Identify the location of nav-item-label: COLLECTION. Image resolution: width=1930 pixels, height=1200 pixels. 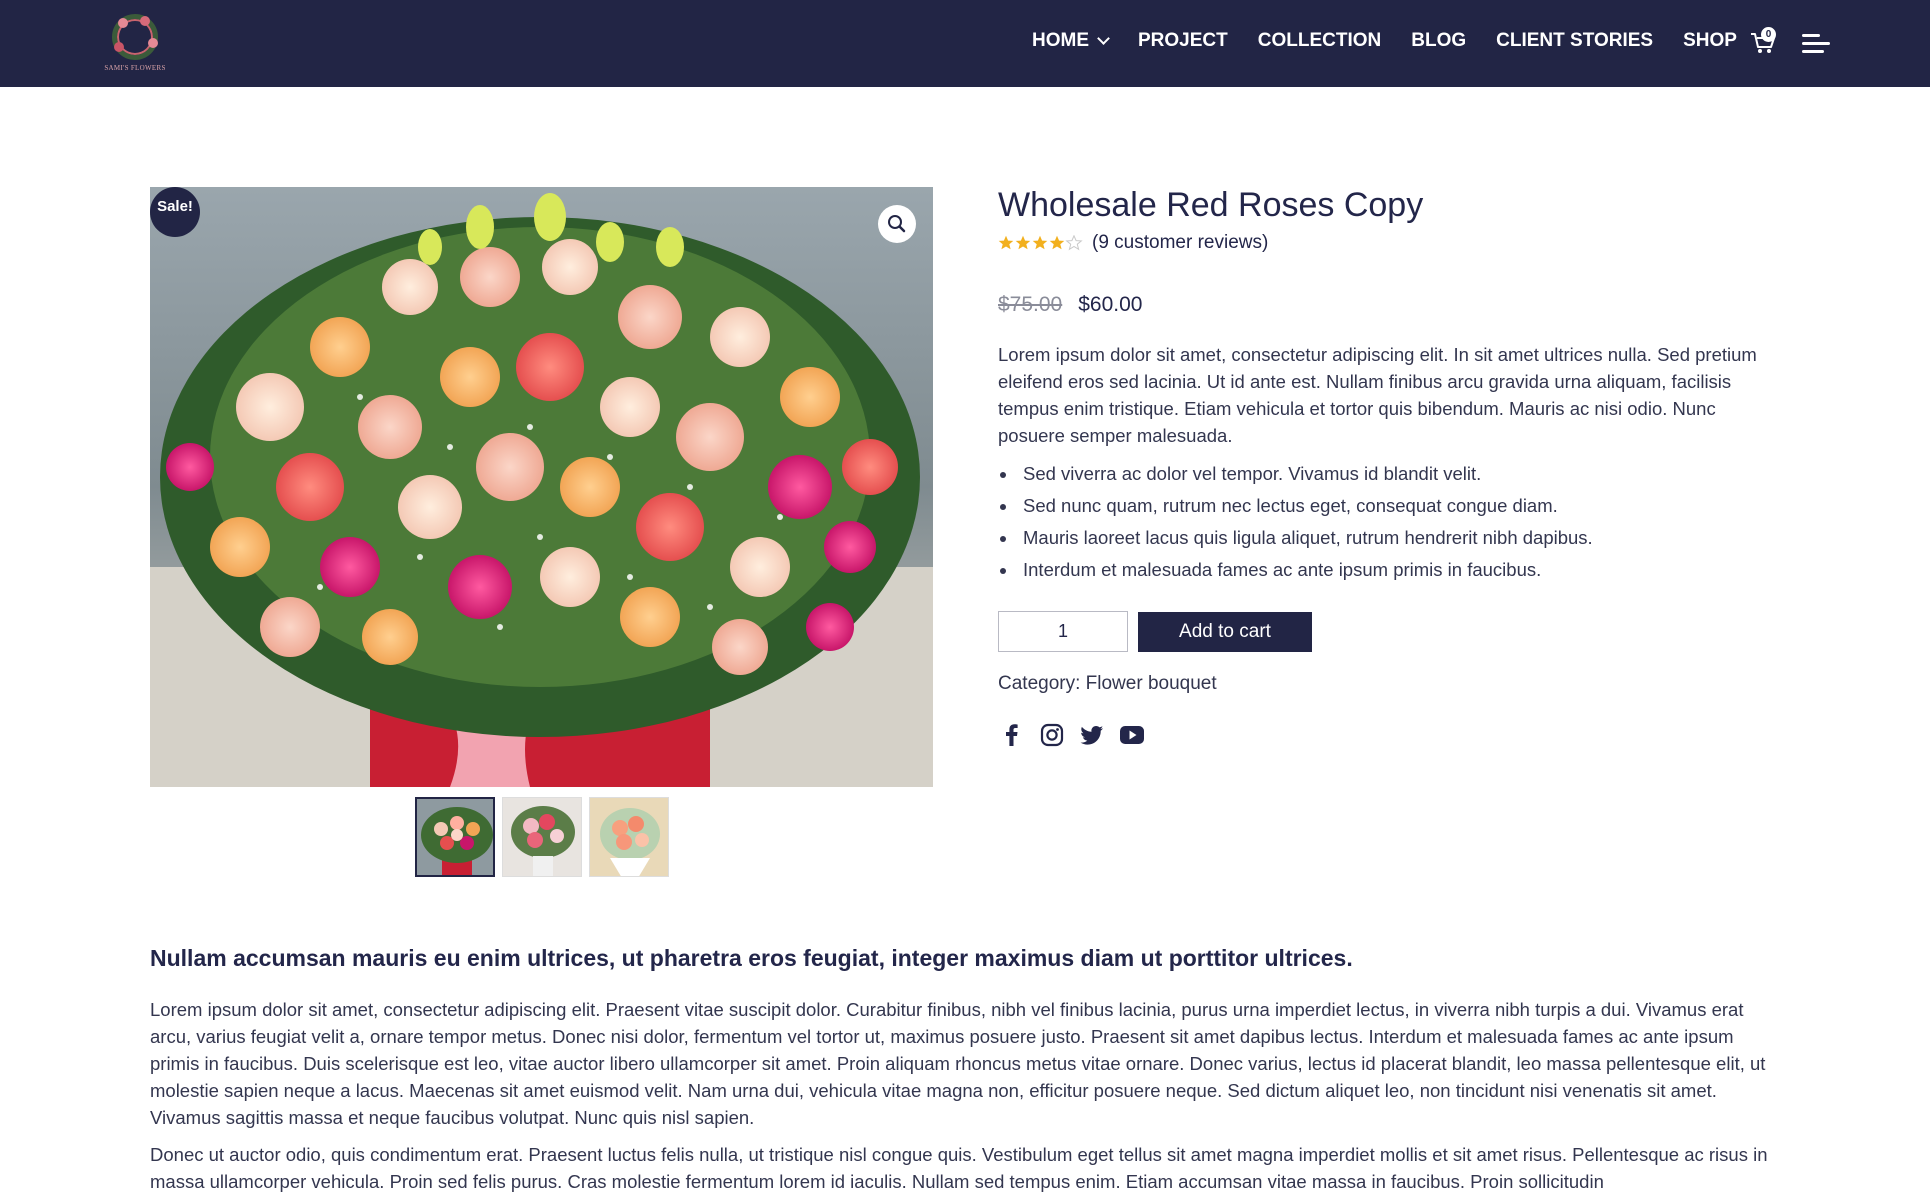
(1319, 40).